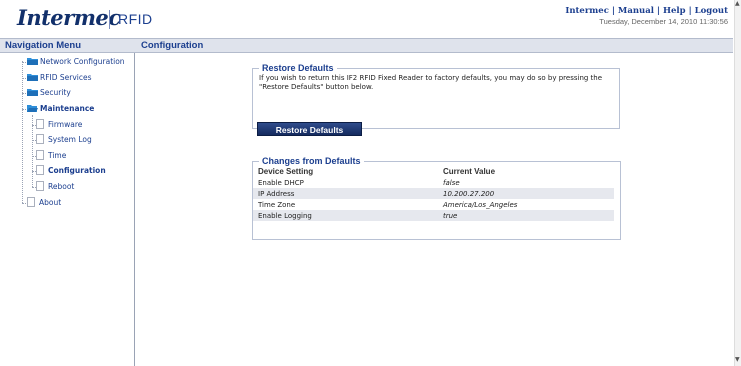  Describe the element at coordinates (469, 171) in the screenshot. I see `column-header-current-value: Current Value` at that location.